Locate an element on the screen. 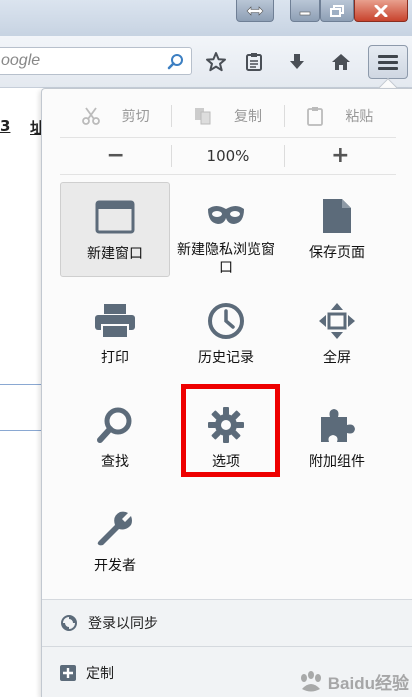 Image resolution: width=412 pixels, height=697 pixels. new-window-item: 新建窗口 is located at coordinates (115, 229).